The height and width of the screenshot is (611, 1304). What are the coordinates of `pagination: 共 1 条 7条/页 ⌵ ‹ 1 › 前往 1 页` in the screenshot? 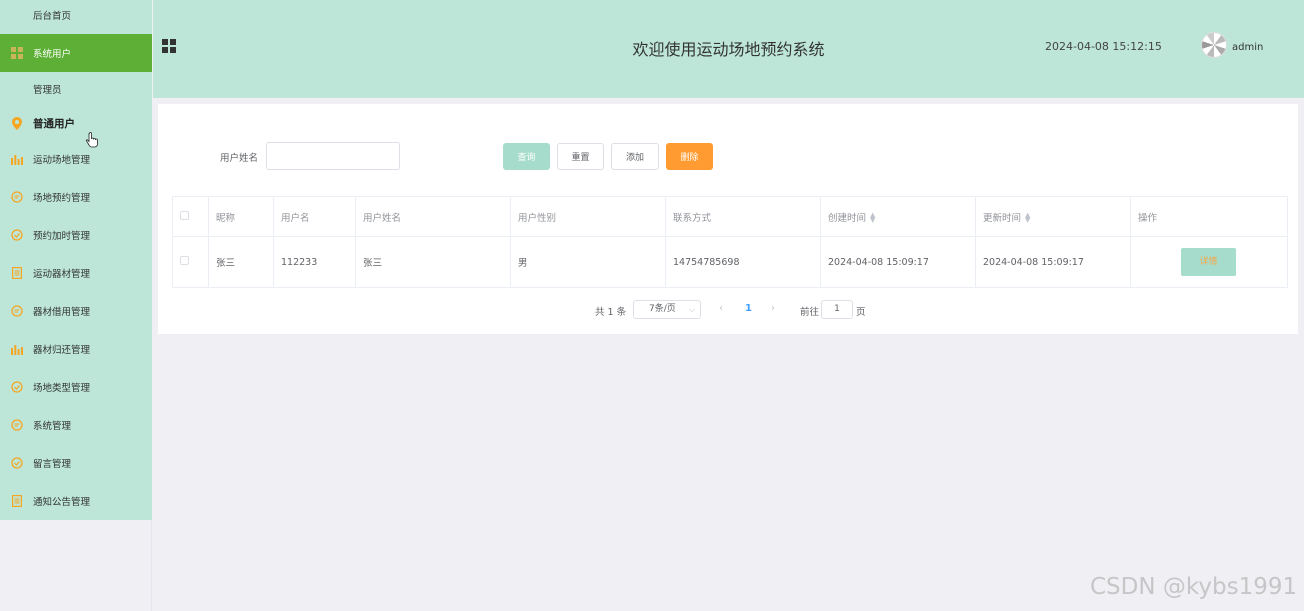 It's located at (728, 310).